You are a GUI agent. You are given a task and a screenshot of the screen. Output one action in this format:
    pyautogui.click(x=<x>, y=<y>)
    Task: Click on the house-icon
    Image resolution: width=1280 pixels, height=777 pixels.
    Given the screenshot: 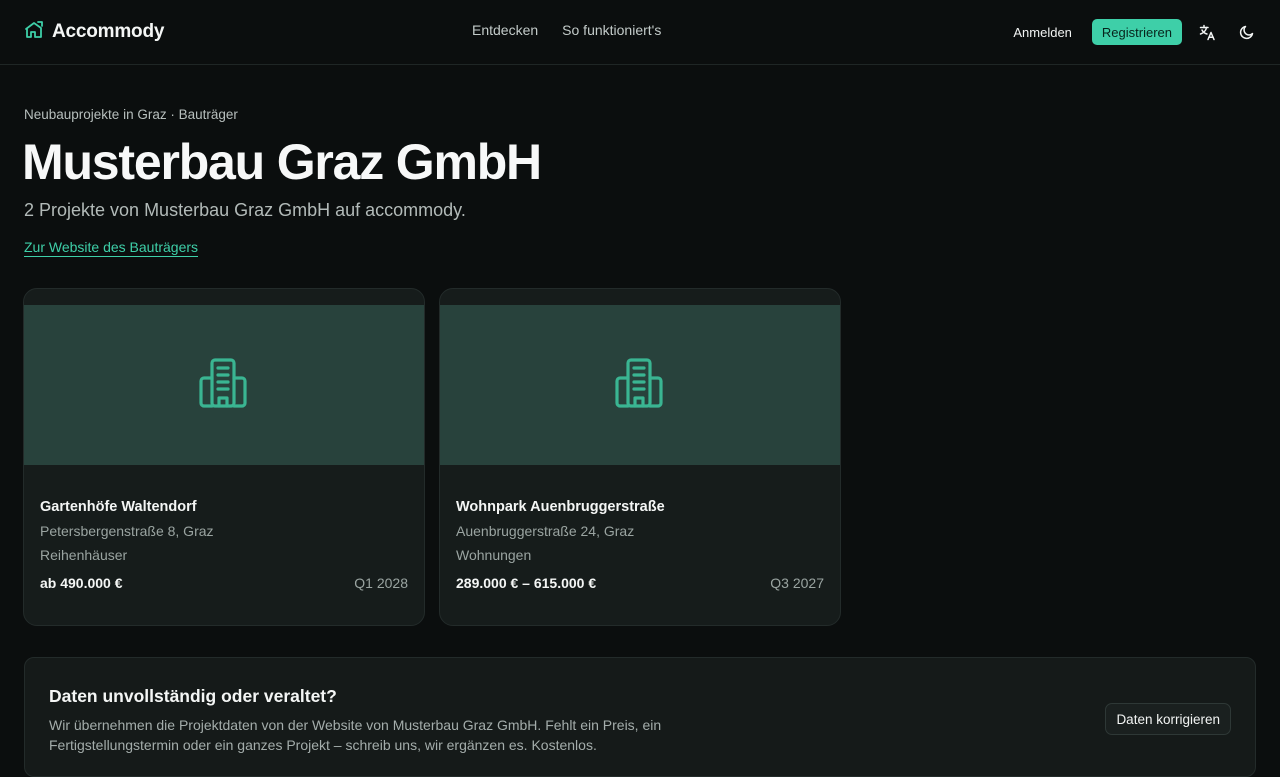 What is the action you would take?
    pyautogui.click(x=34, y=32)
    